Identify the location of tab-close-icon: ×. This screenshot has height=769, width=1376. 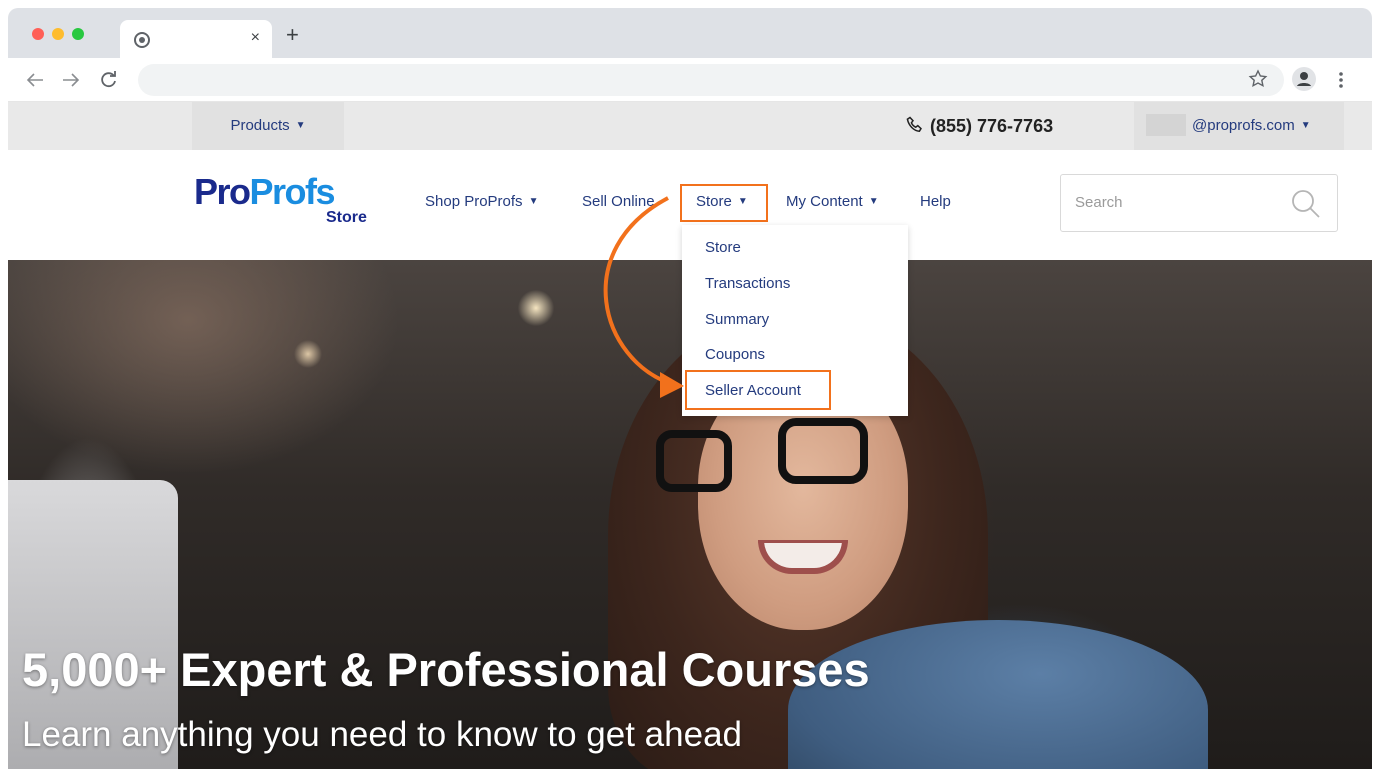
(255, 38).